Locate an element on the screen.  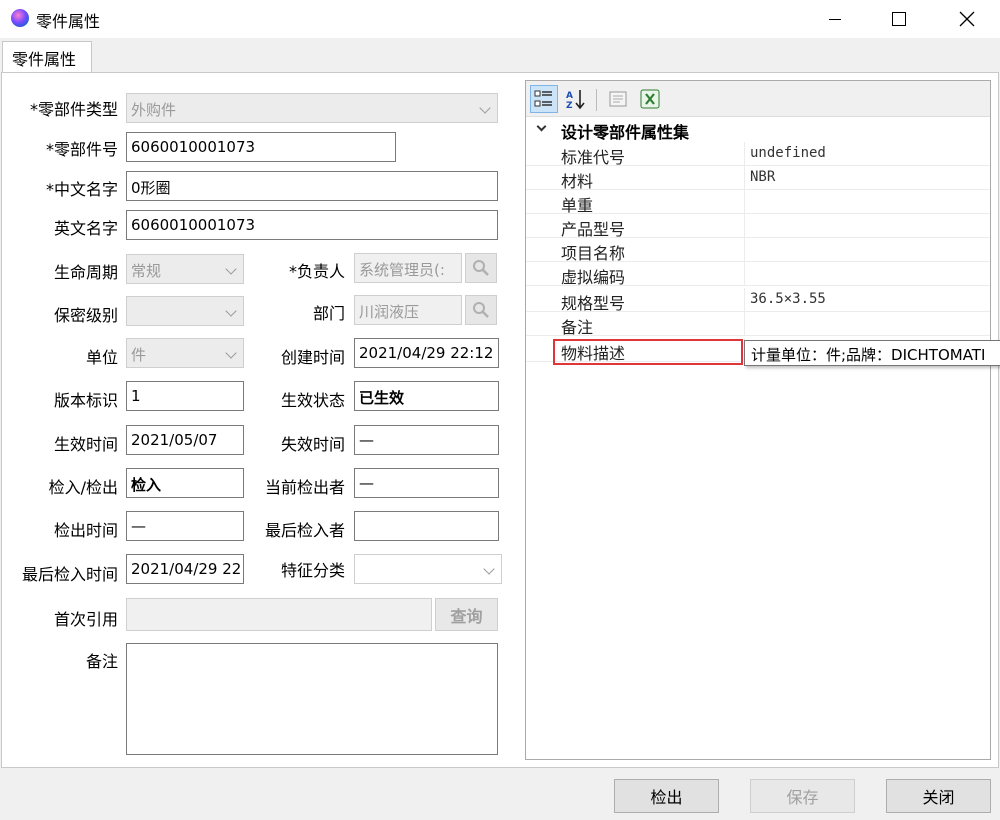
property-value: 36.5×3.55 is located at coordinates (788, 299).